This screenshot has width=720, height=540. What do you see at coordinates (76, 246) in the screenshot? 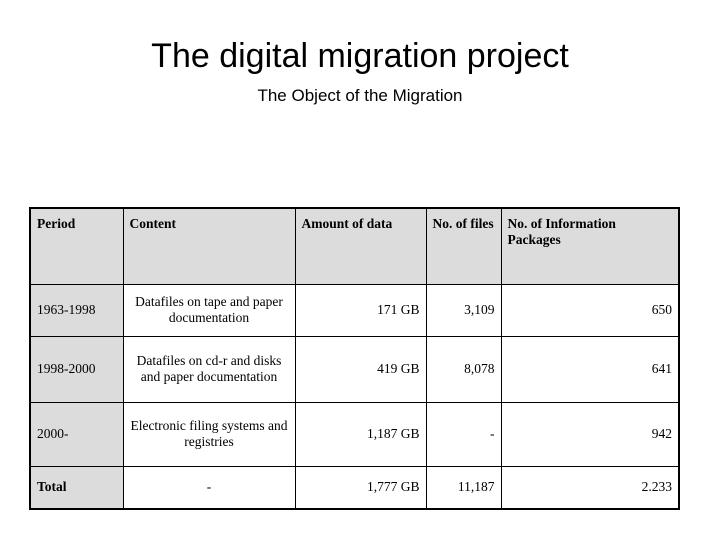
I see `column-header-period: Period` at bounding box center [76, 246].